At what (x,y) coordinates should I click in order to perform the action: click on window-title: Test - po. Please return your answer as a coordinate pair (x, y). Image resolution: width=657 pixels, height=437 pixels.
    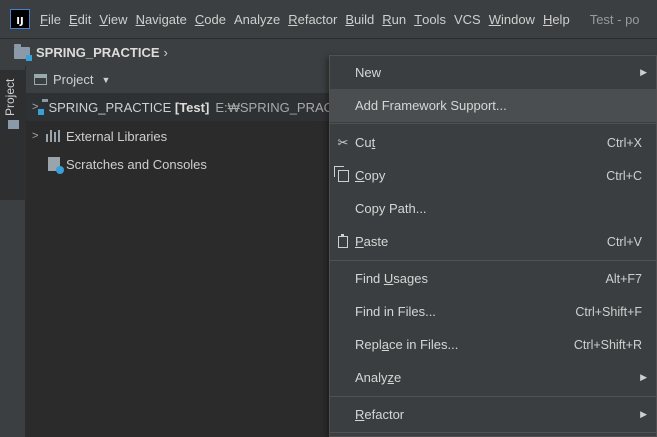
    Looking at the image, I should click on (614, 19).